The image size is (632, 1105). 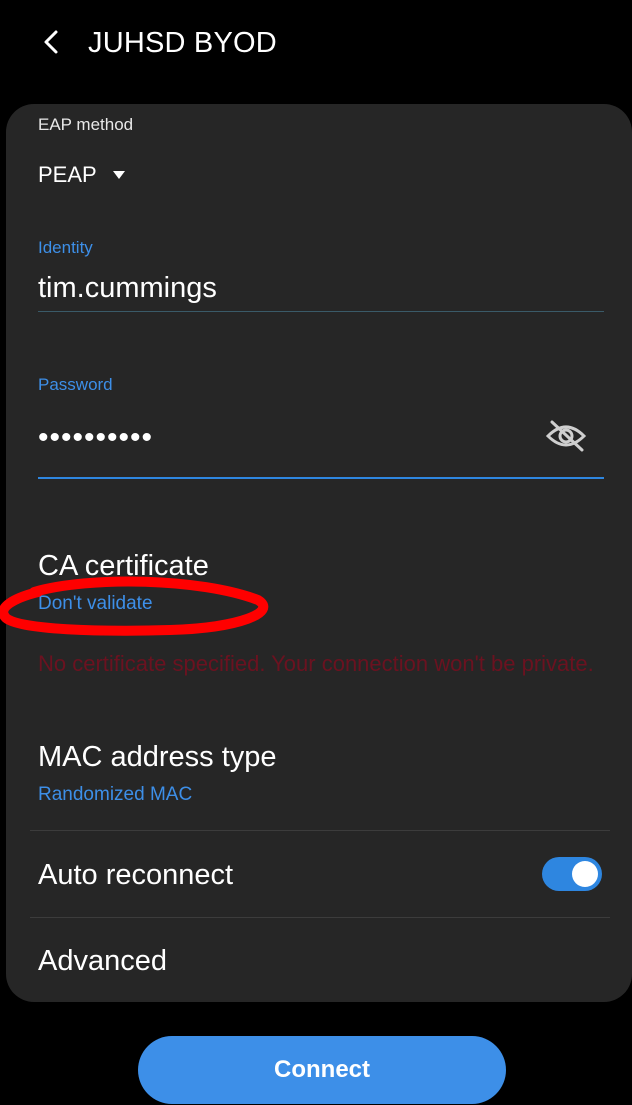 I want to click on eap-method-label: EAP method, so click(x=86, y=124).